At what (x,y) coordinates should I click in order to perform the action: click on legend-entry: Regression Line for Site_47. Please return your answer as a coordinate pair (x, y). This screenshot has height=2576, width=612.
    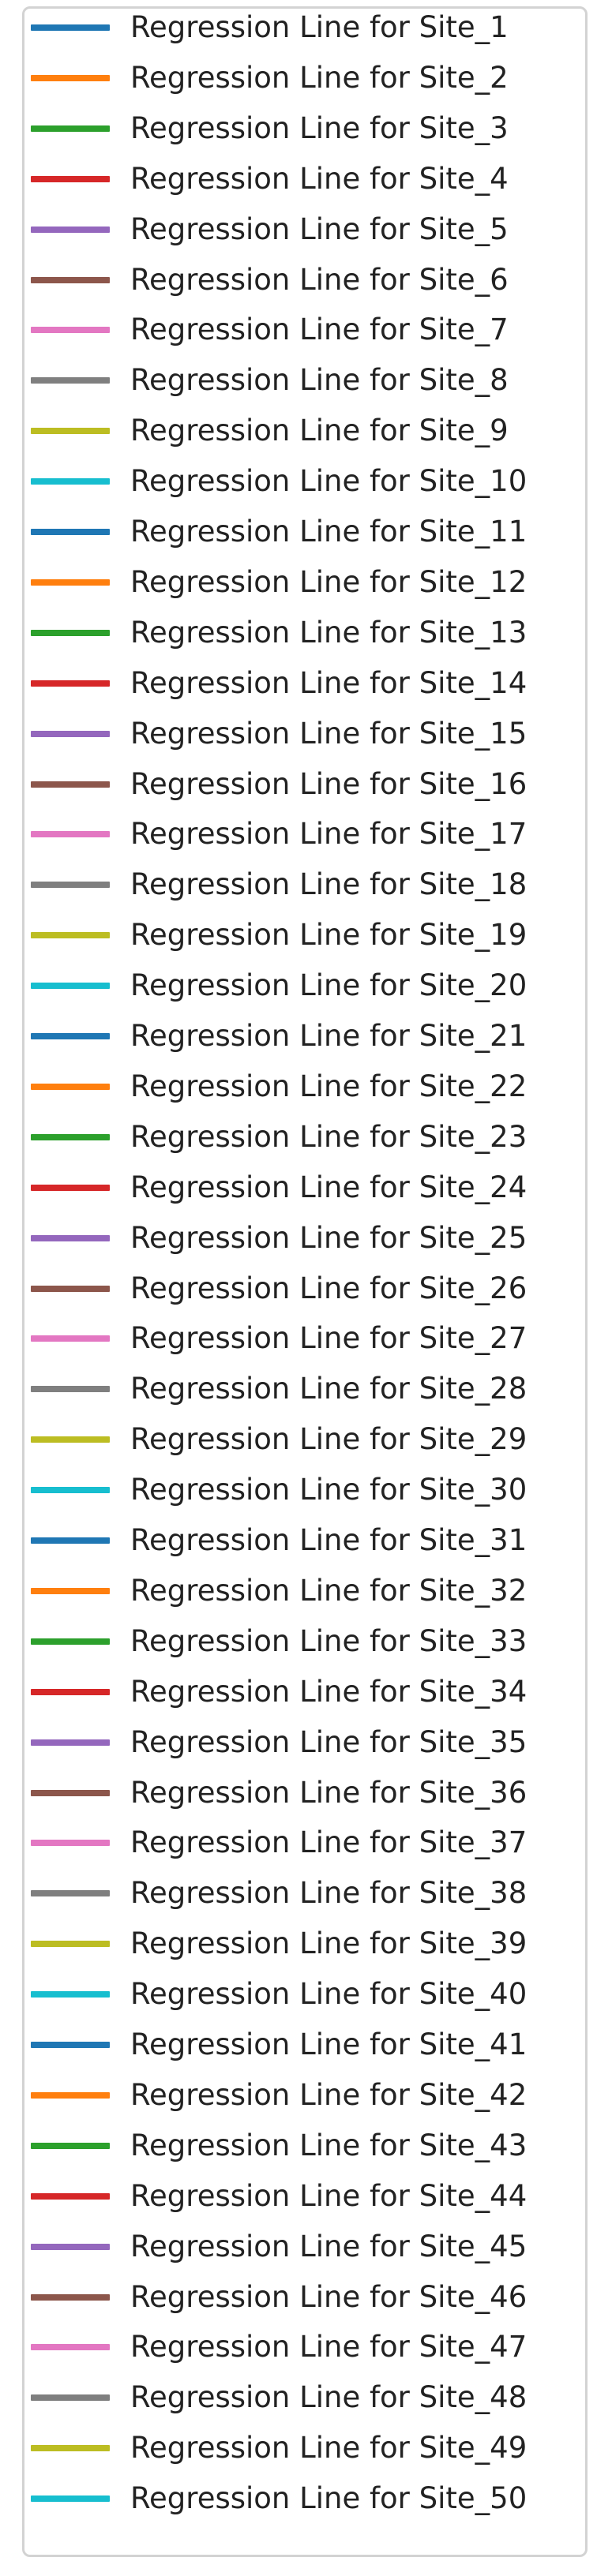
    Looking at the image, I should click on (304, 2347).